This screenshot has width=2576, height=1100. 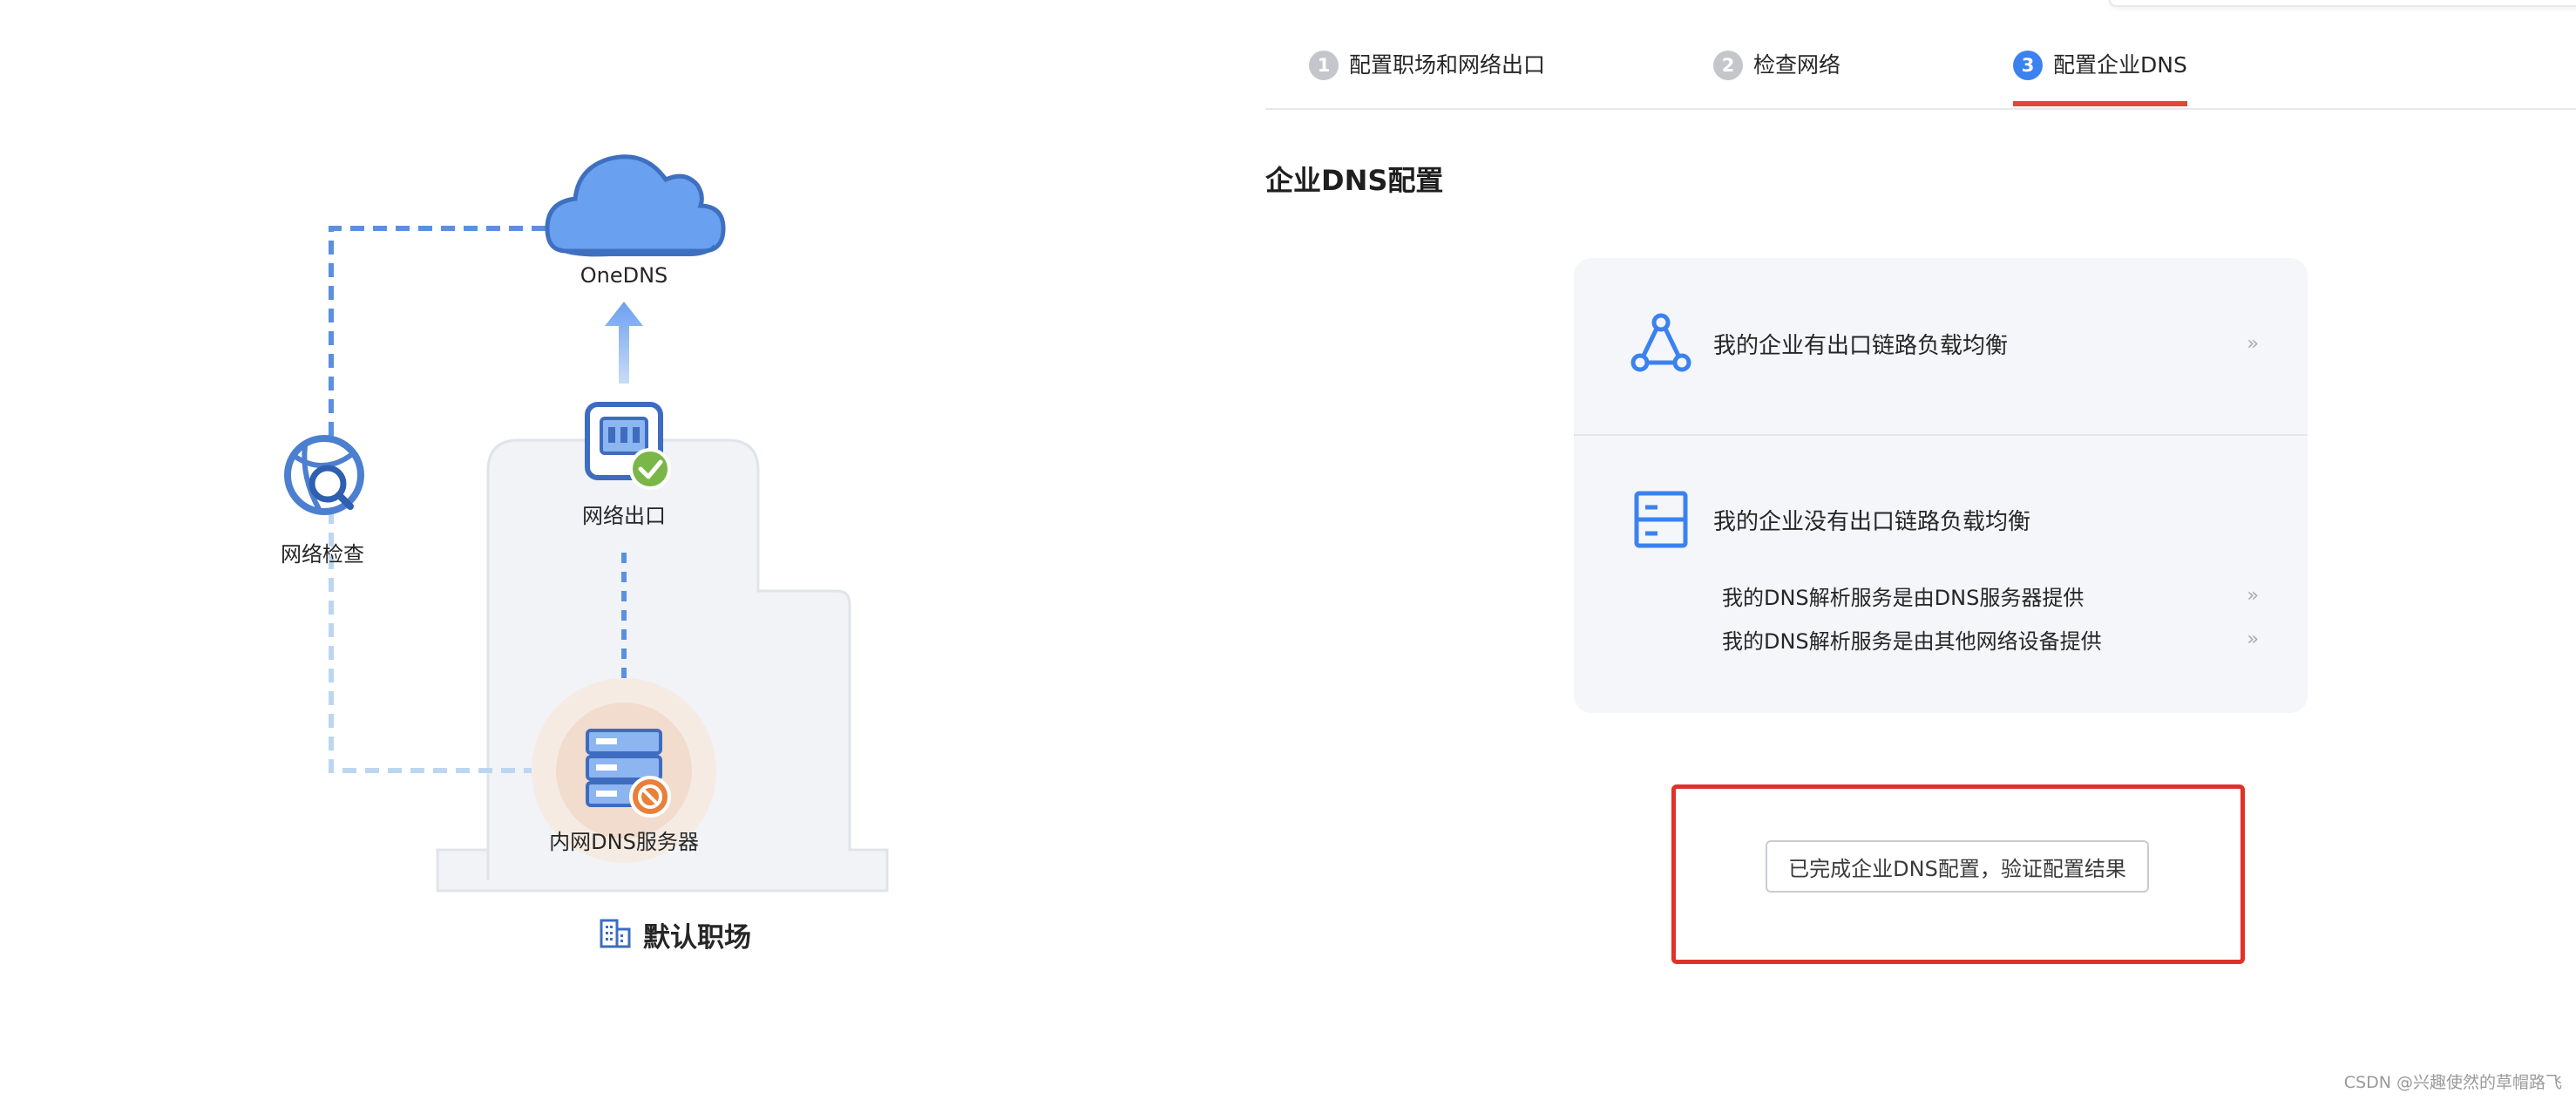 What do you see at coordinates (624, 842) in the screenshot?
I see `dns-server-label: 内网DNS服务器` at bounding box center [624, 842].